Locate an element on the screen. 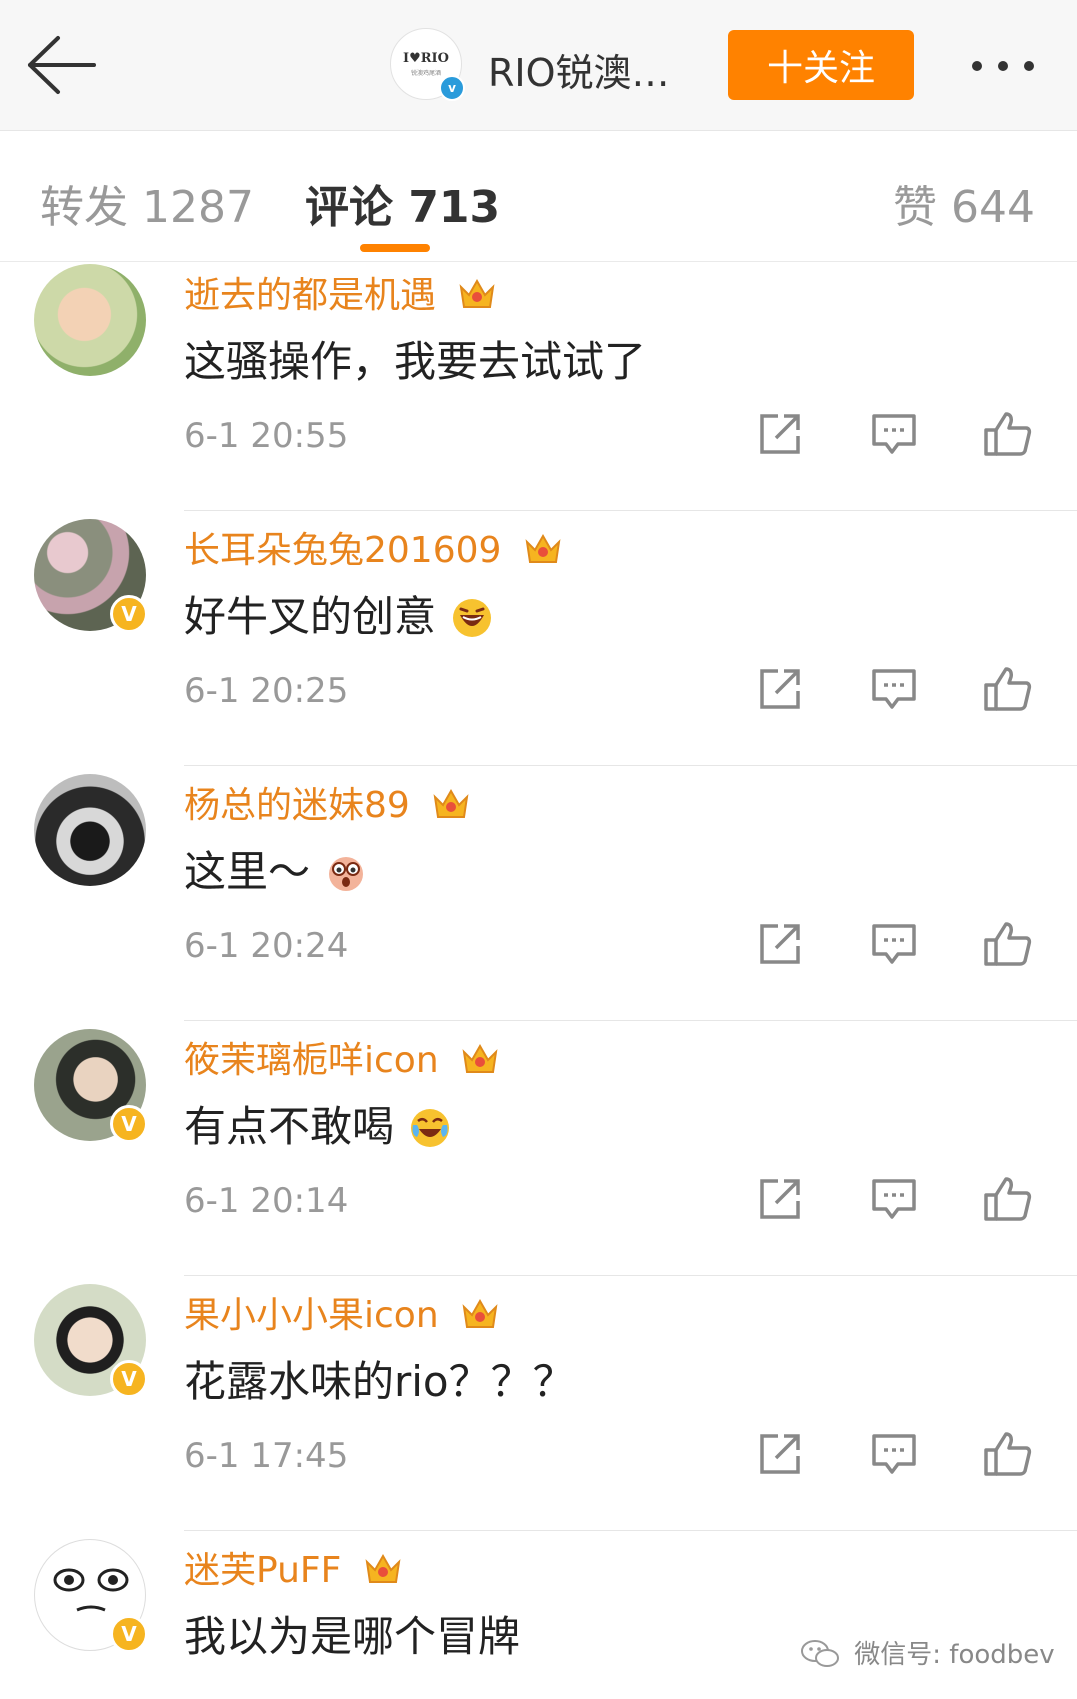  watermark: 微信号: foodbev is located at coordinates (927, 1655).